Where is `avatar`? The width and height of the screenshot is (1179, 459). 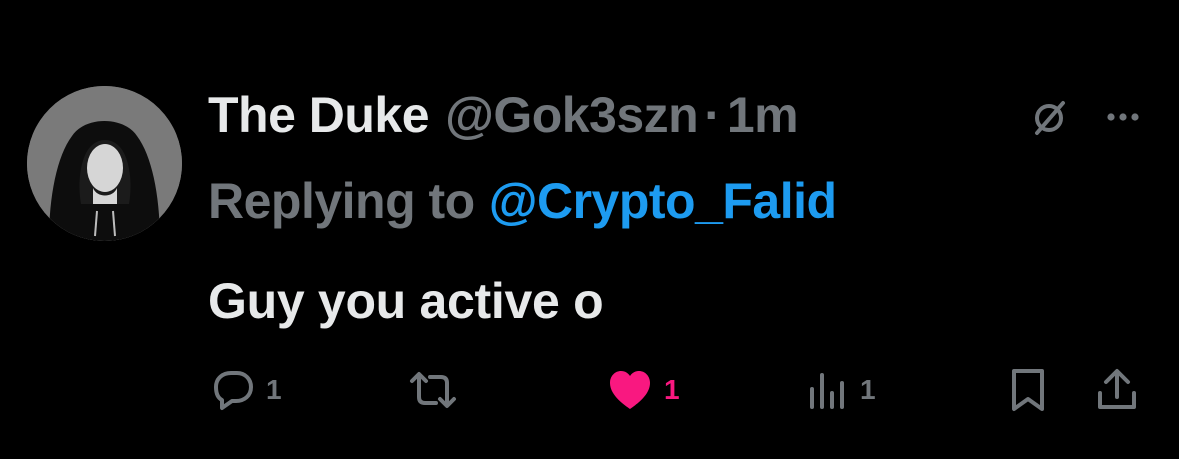 avatar is located at coordinates (104, 163).